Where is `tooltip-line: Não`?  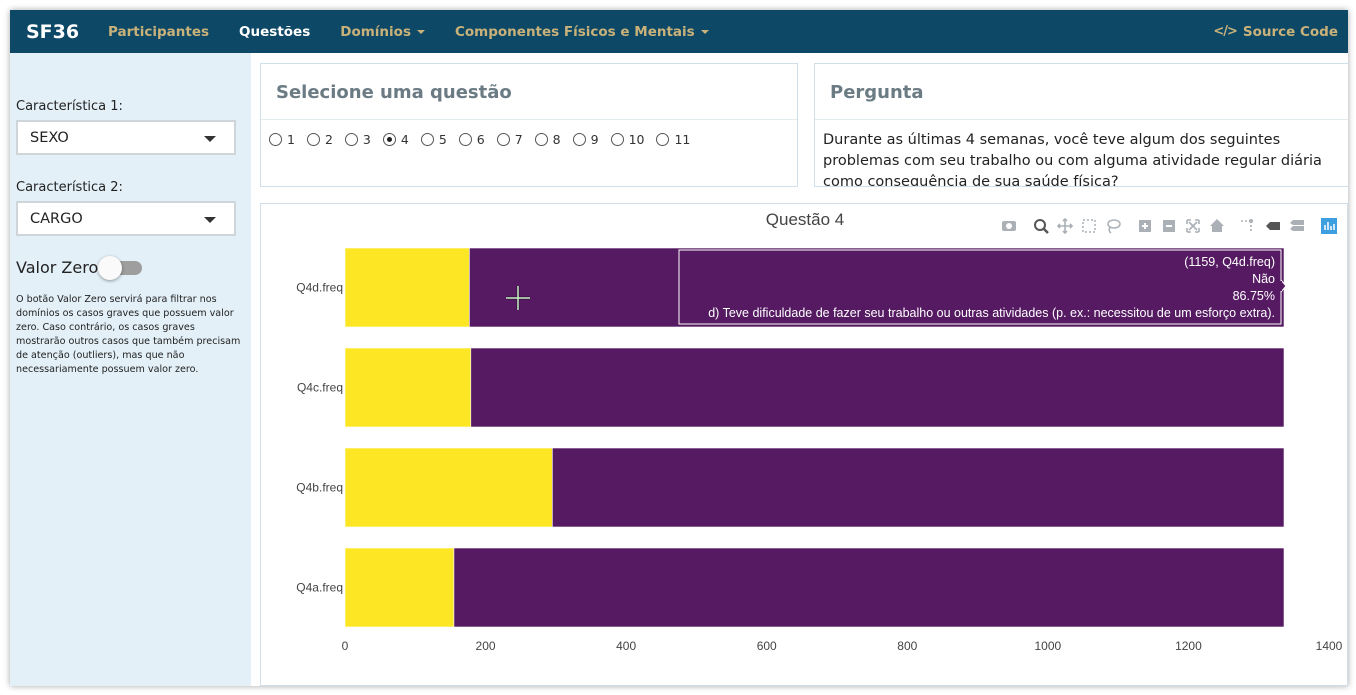
tooltip-line: Não is located at coordinates (1263, 279).